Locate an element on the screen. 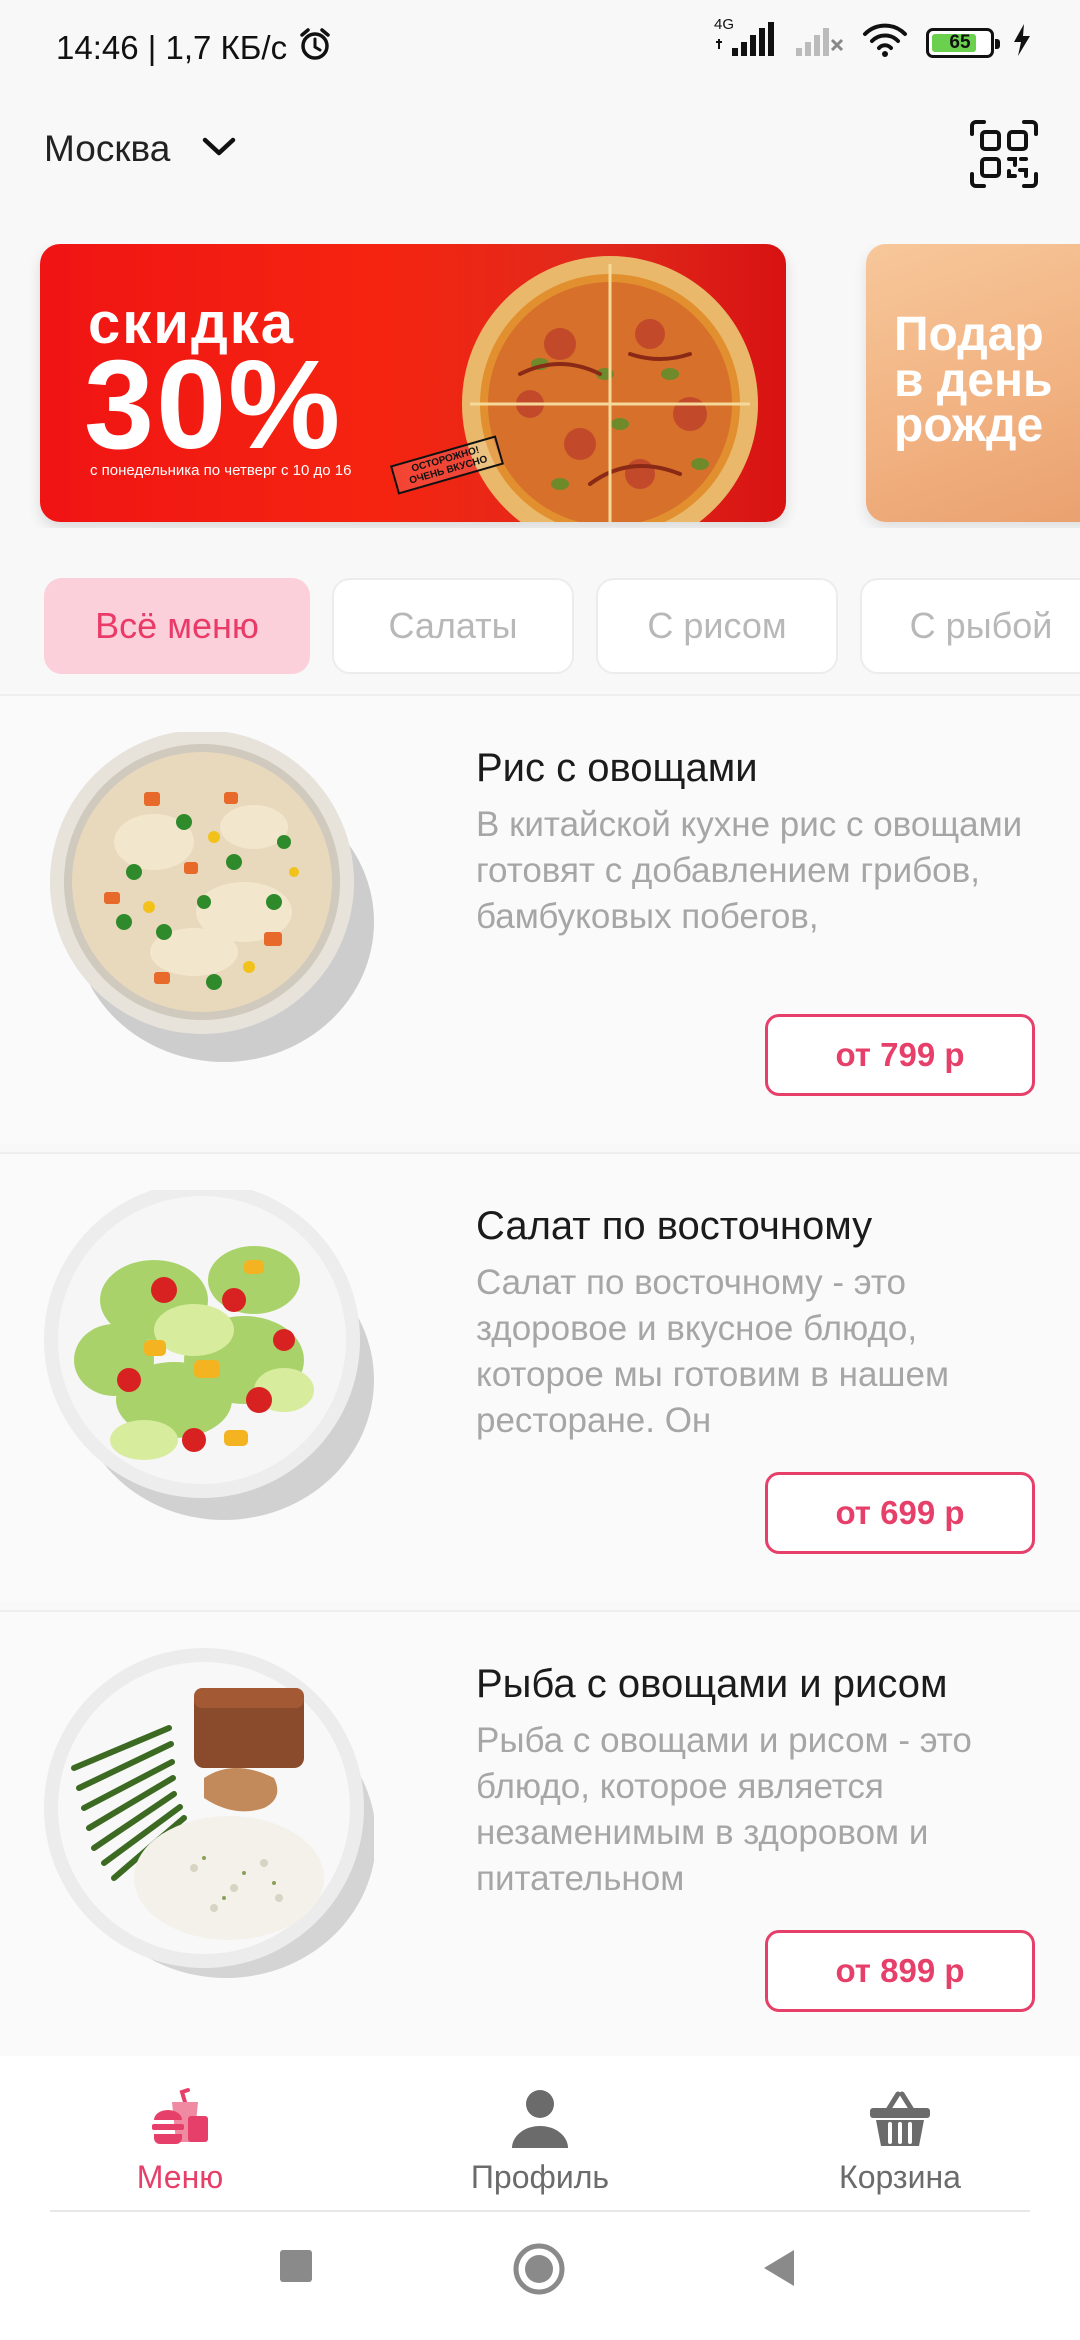 The width and height of the screenshot is (1080, 2340). home-circle-icon is located at coordinates (539, 2271).